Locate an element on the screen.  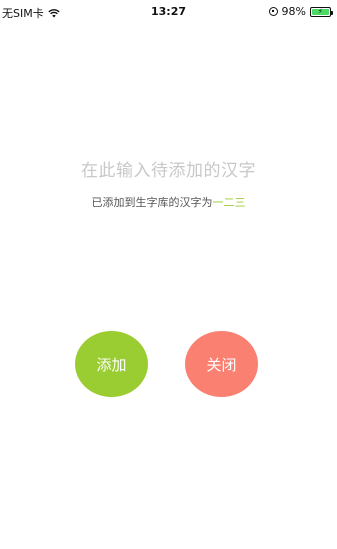
charging-bolt-icon: ⚡ is located at coordinates (320, 11).